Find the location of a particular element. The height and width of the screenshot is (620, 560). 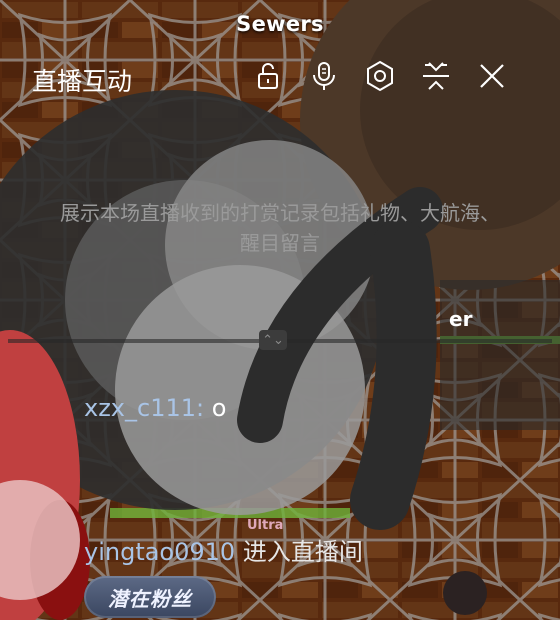

settings-button is located at coordinates (380, 76).